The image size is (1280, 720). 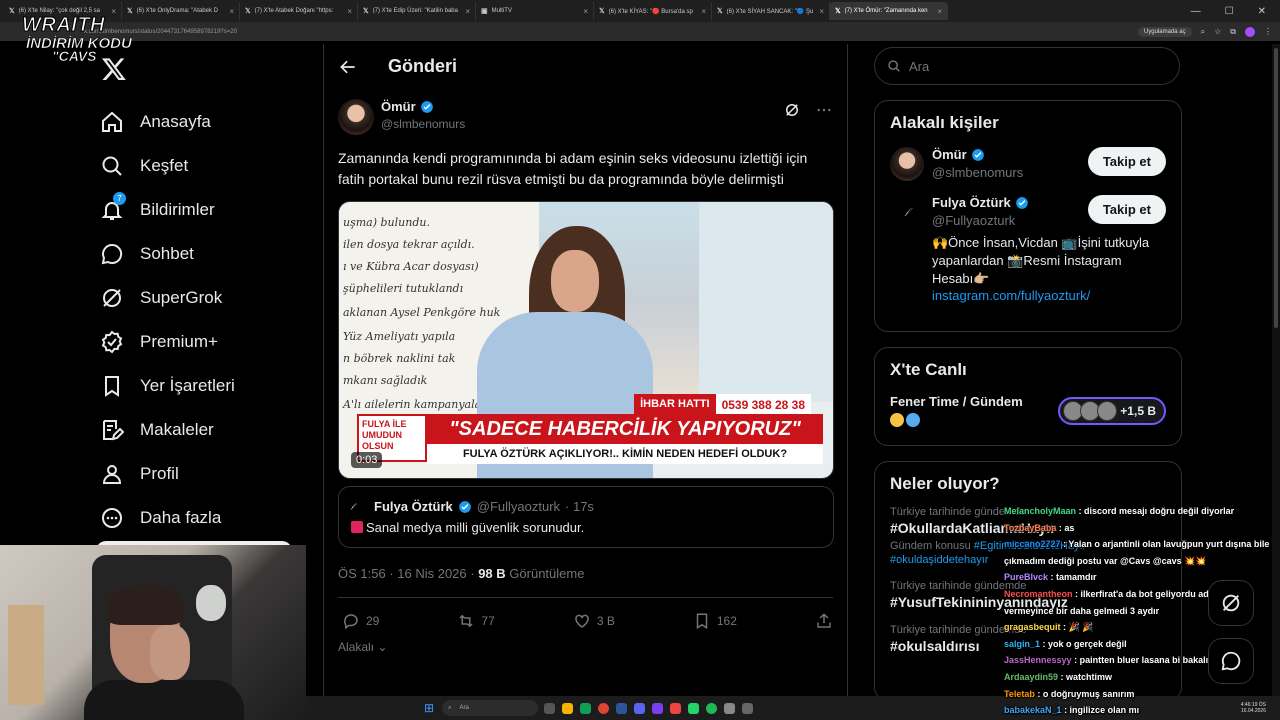 What do you see at coordinates (119, 198) in the screenshot?
I see `notification-badge: 7` at bounding box center [119, 198].